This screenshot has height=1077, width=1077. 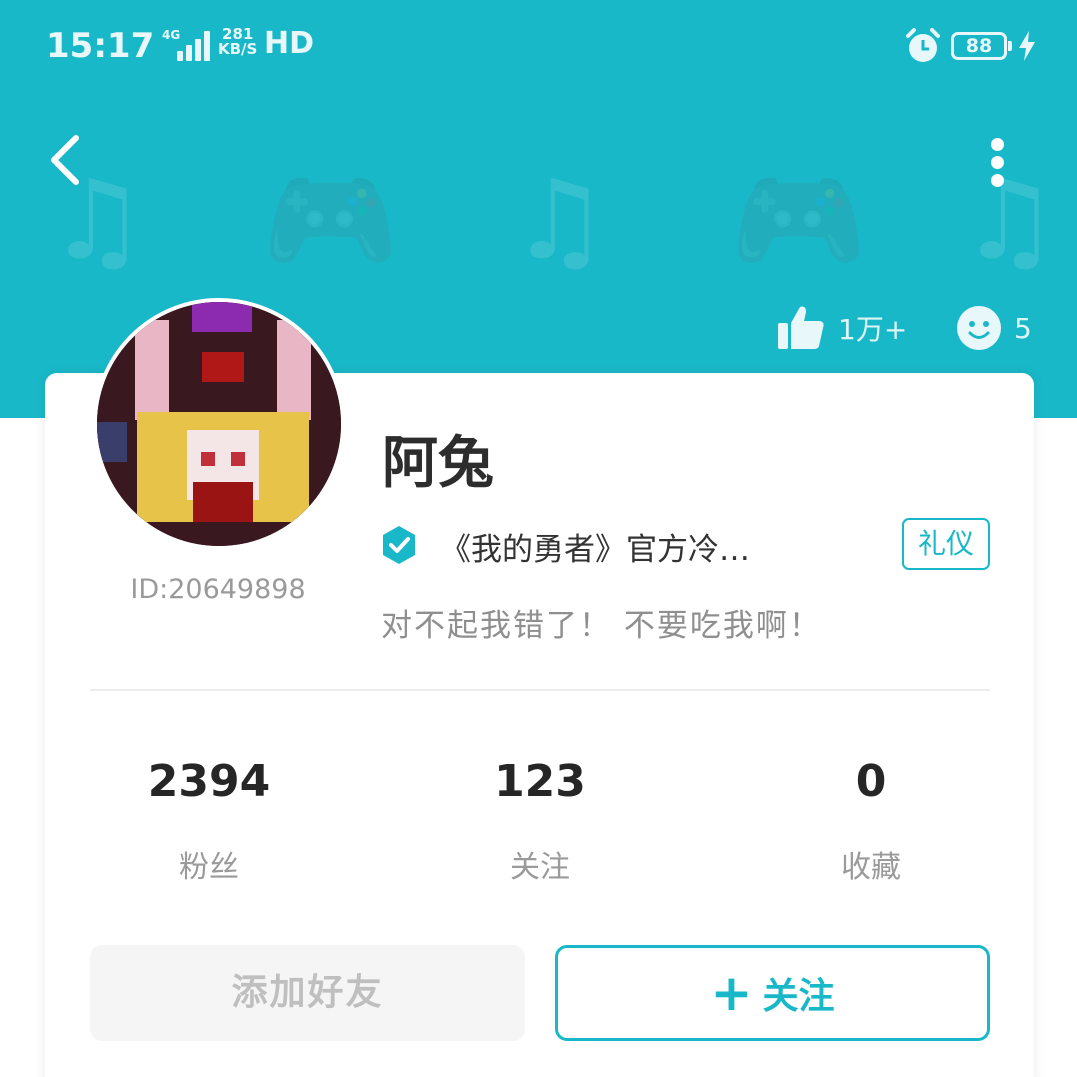 What do you see at coordinates (187, 45) in the screenshot?
I see `signal-icon` at bounding box center [187, 45].